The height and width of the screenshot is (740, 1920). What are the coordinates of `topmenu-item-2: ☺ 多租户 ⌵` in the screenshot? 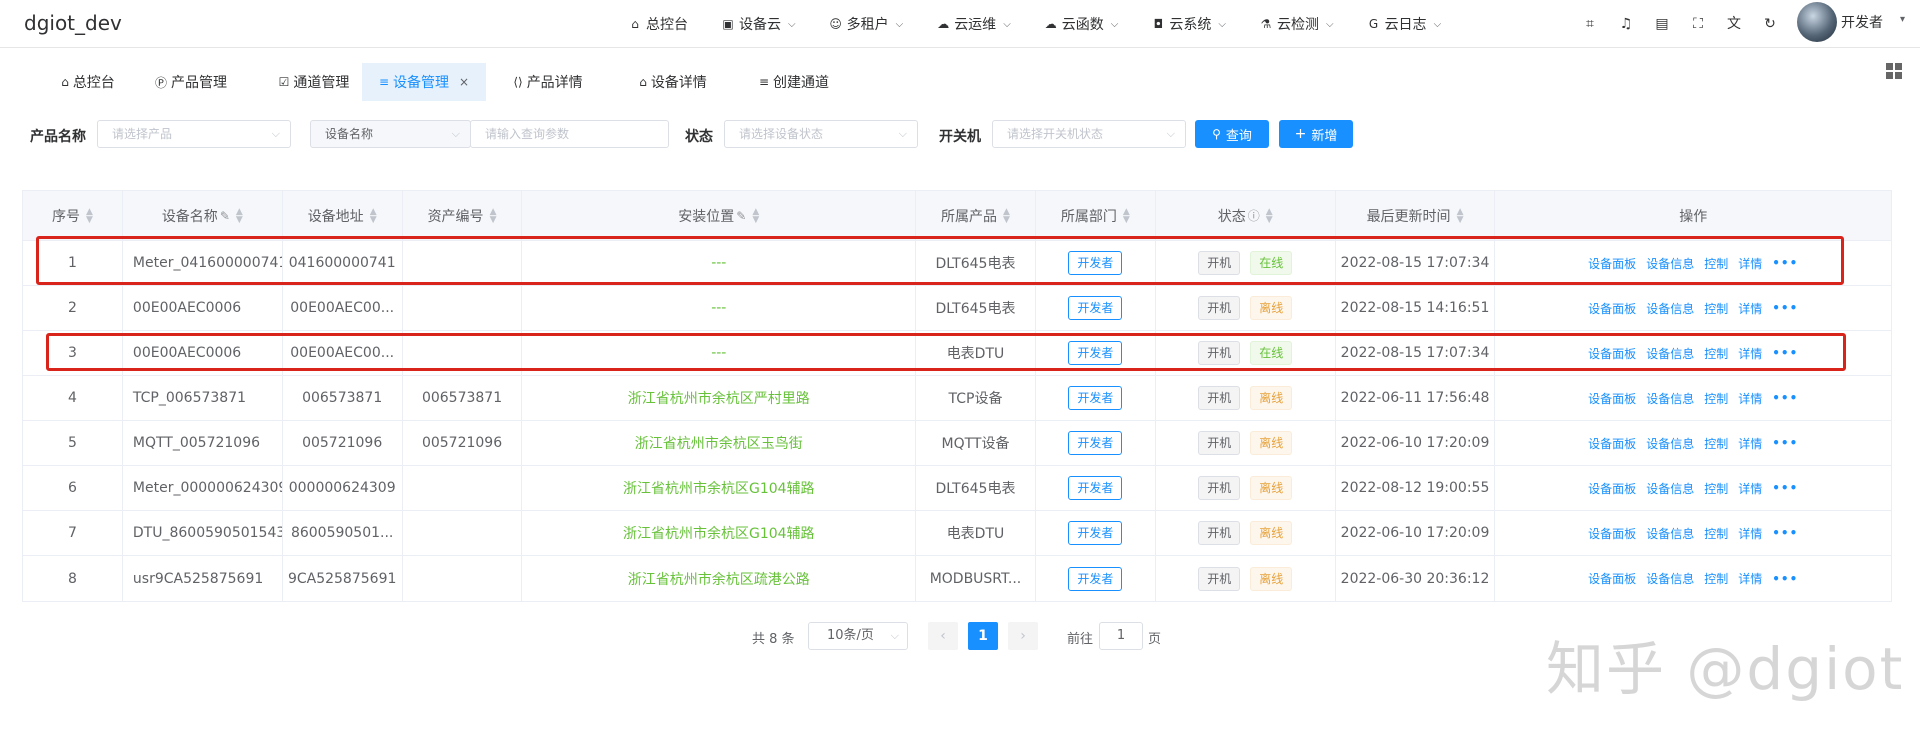 It's located at (866, 24).